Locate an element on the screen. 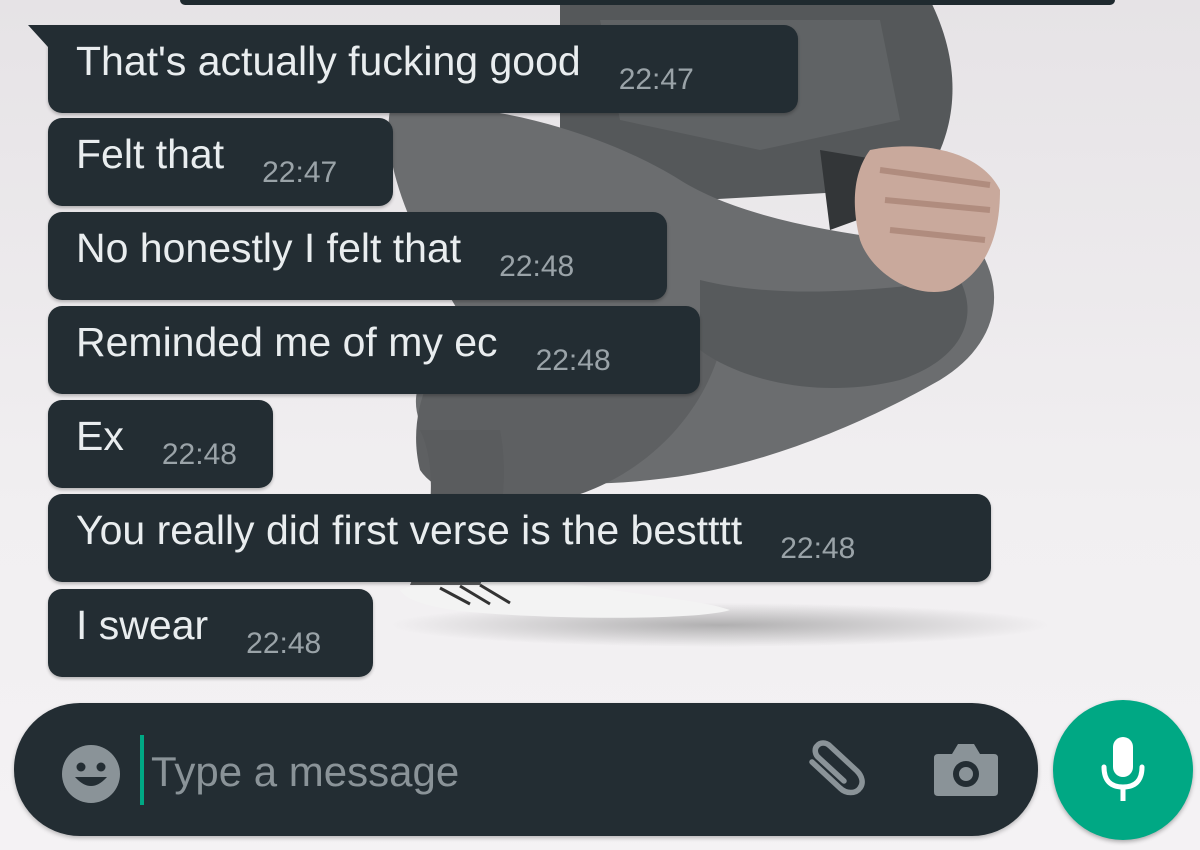  text-caret is located at coordinates (142, 770).